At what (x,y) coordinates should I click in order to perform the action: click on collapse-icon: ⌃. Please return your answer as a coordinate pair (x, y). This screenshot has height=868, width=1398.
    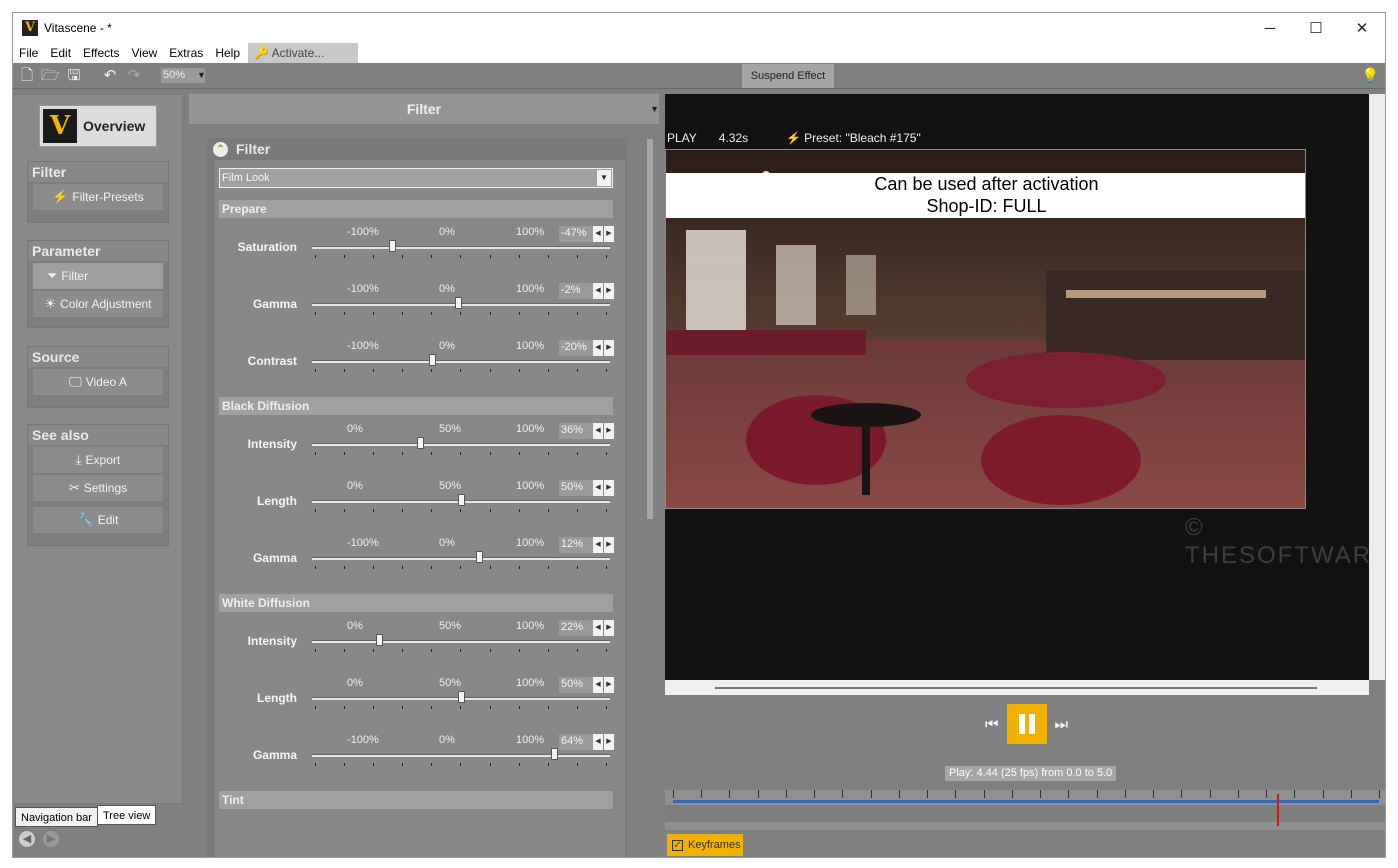
    Looking at the image, I should click on (220, 149).